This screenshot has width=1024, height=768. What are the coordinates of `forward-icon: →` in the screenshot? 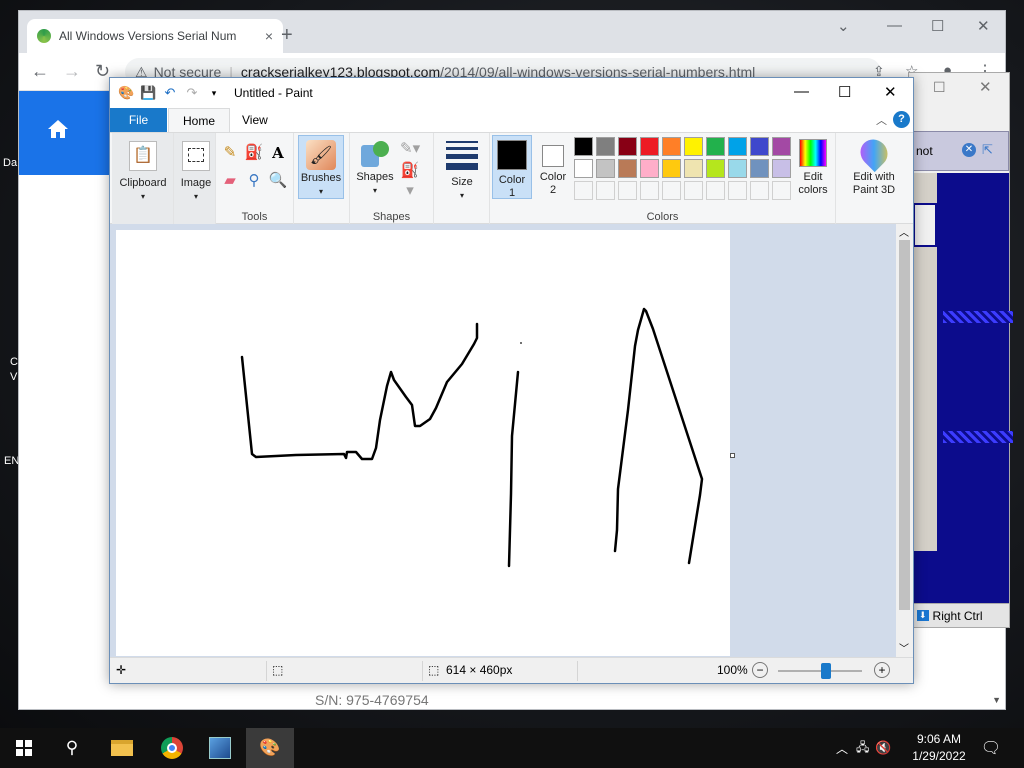 It's located at (72, 71).